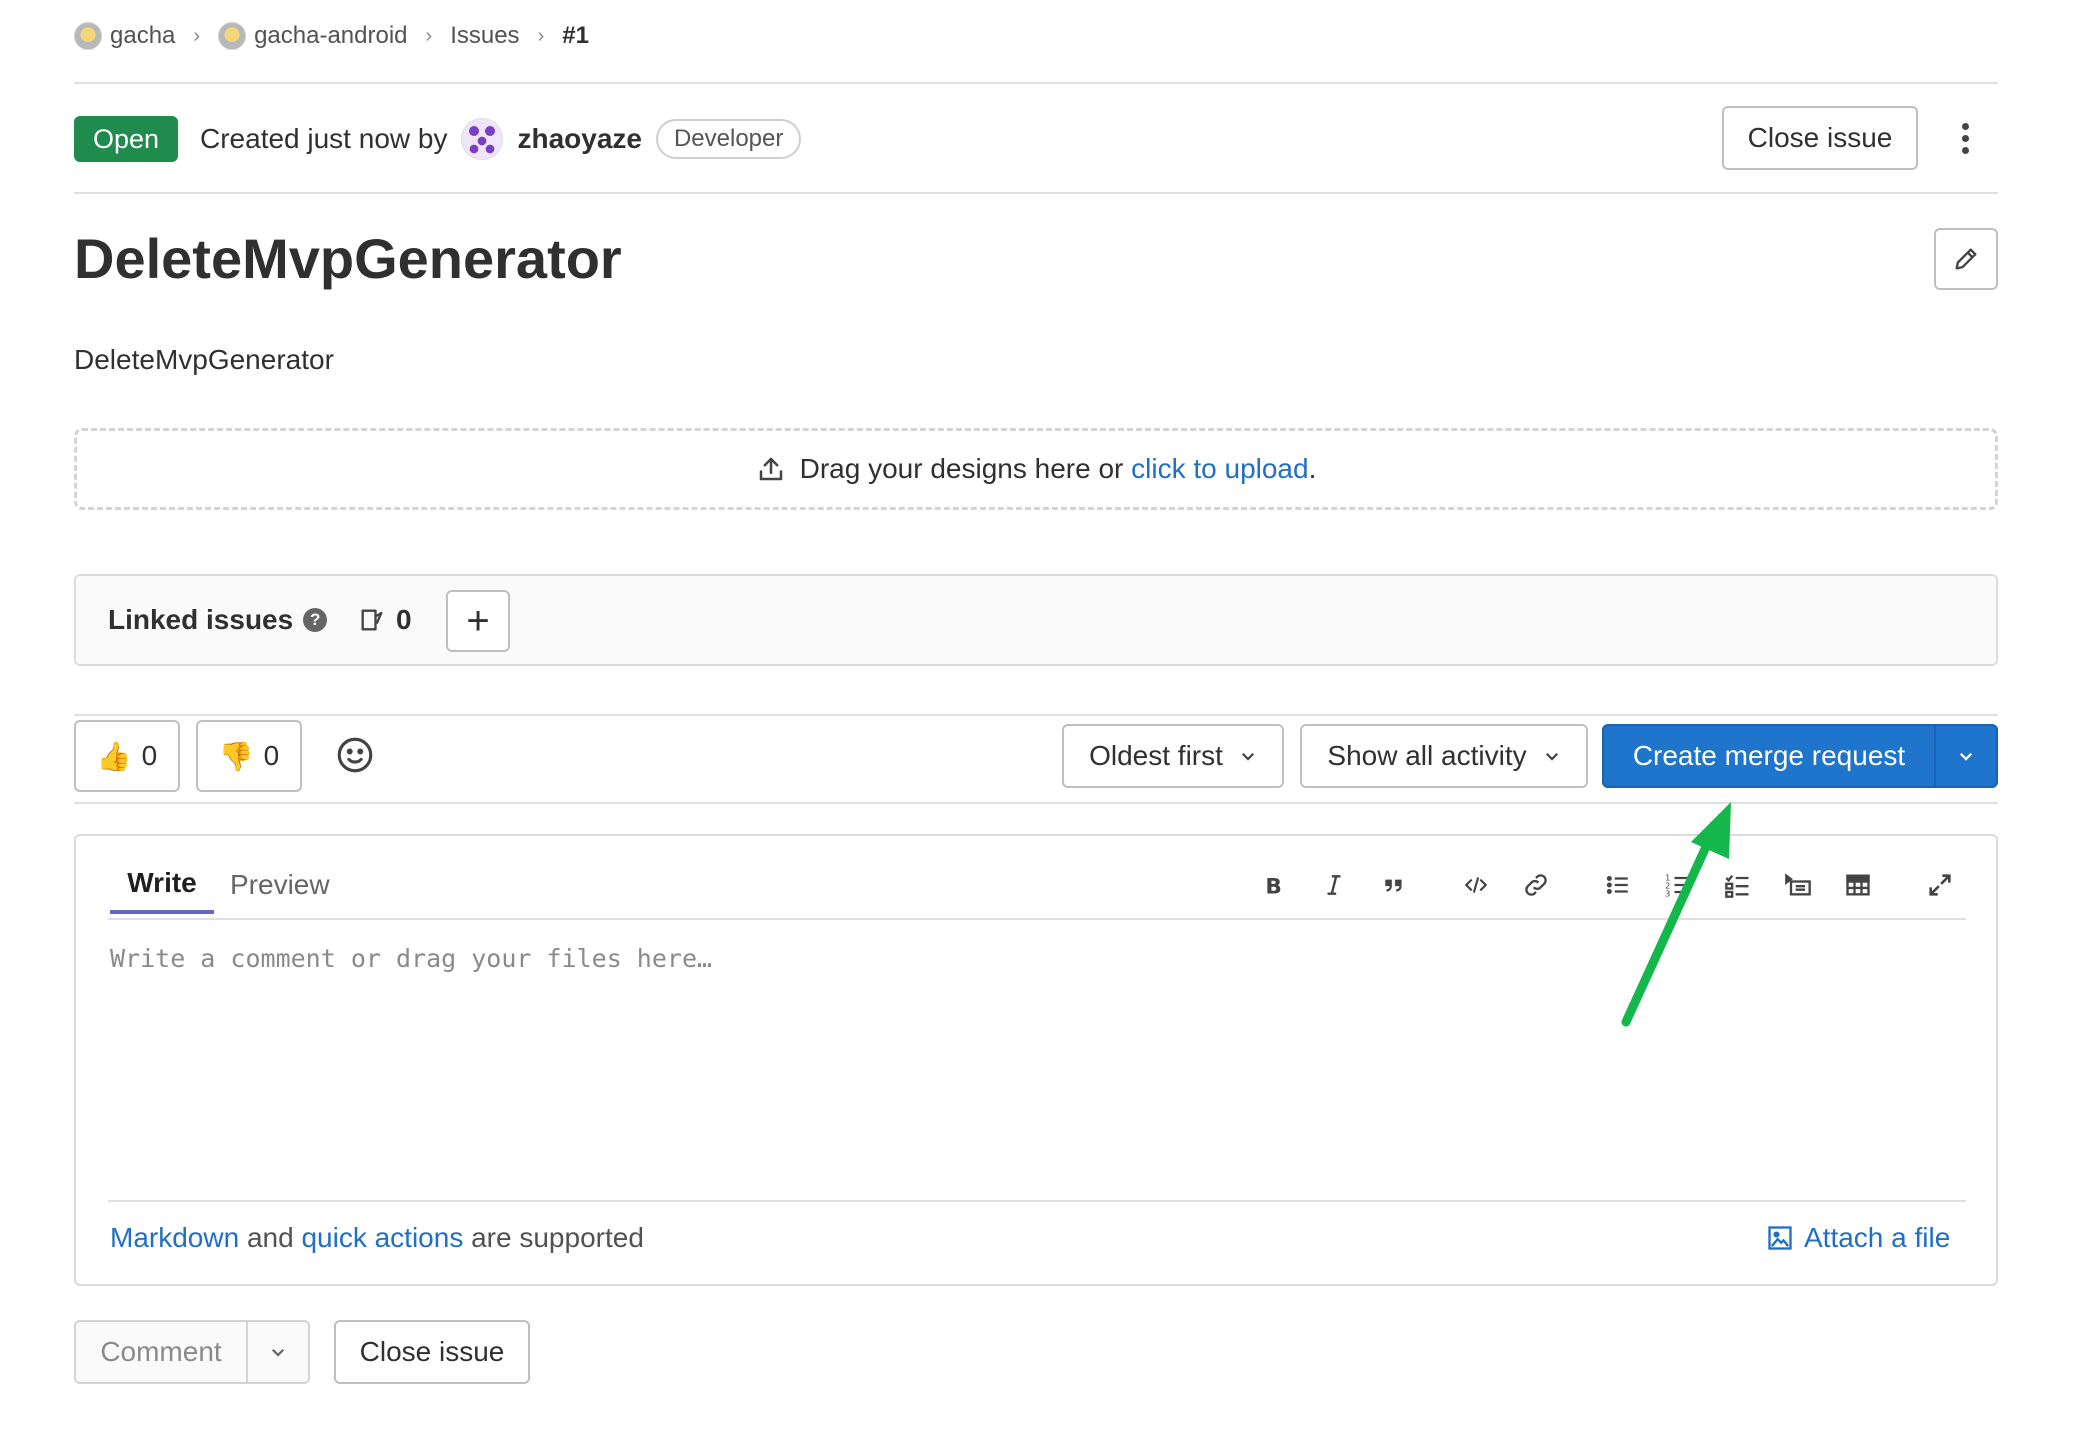  I want to click on breadcrumb-project-label: gacha-android, so click(330, 36).